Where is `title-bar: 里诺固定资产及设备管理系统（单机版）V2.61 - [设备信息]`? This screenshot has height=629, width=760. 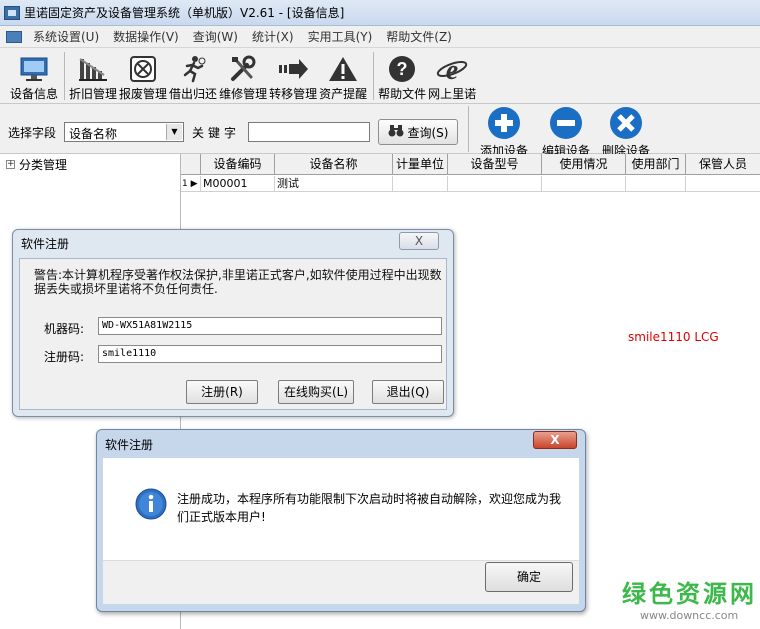 title-bar: 里诺固定资产及设备管理系统（单机版）V2.61 - [设备信息] is located at coordinates (380, 13).